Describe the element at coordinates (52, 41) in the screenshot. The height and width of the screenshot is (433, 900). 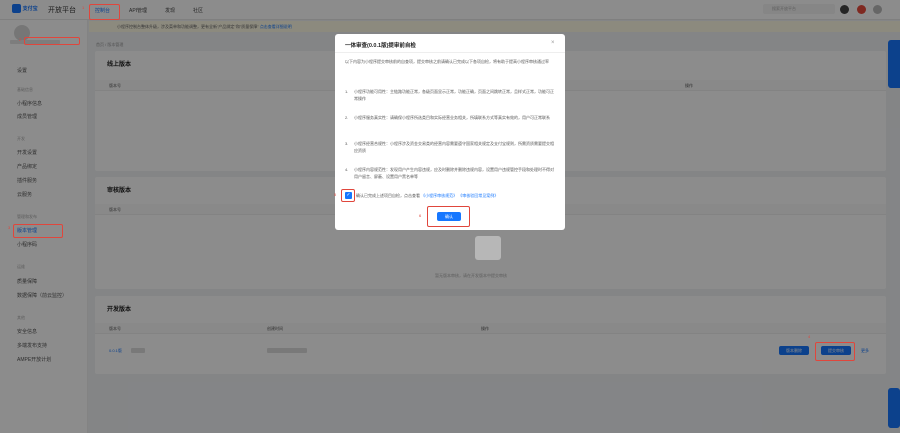
I see `annotation-box-app` at that location.